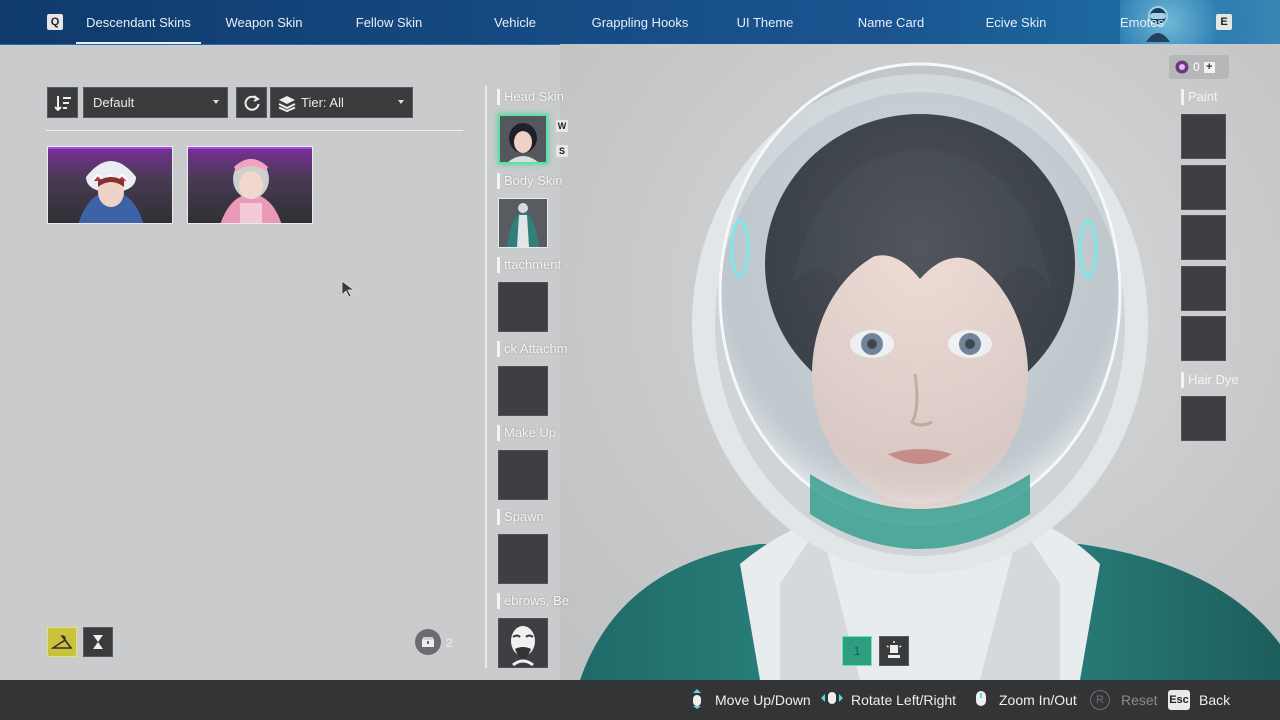  I want to click on esc-key: Esc, so click(1179, 700).